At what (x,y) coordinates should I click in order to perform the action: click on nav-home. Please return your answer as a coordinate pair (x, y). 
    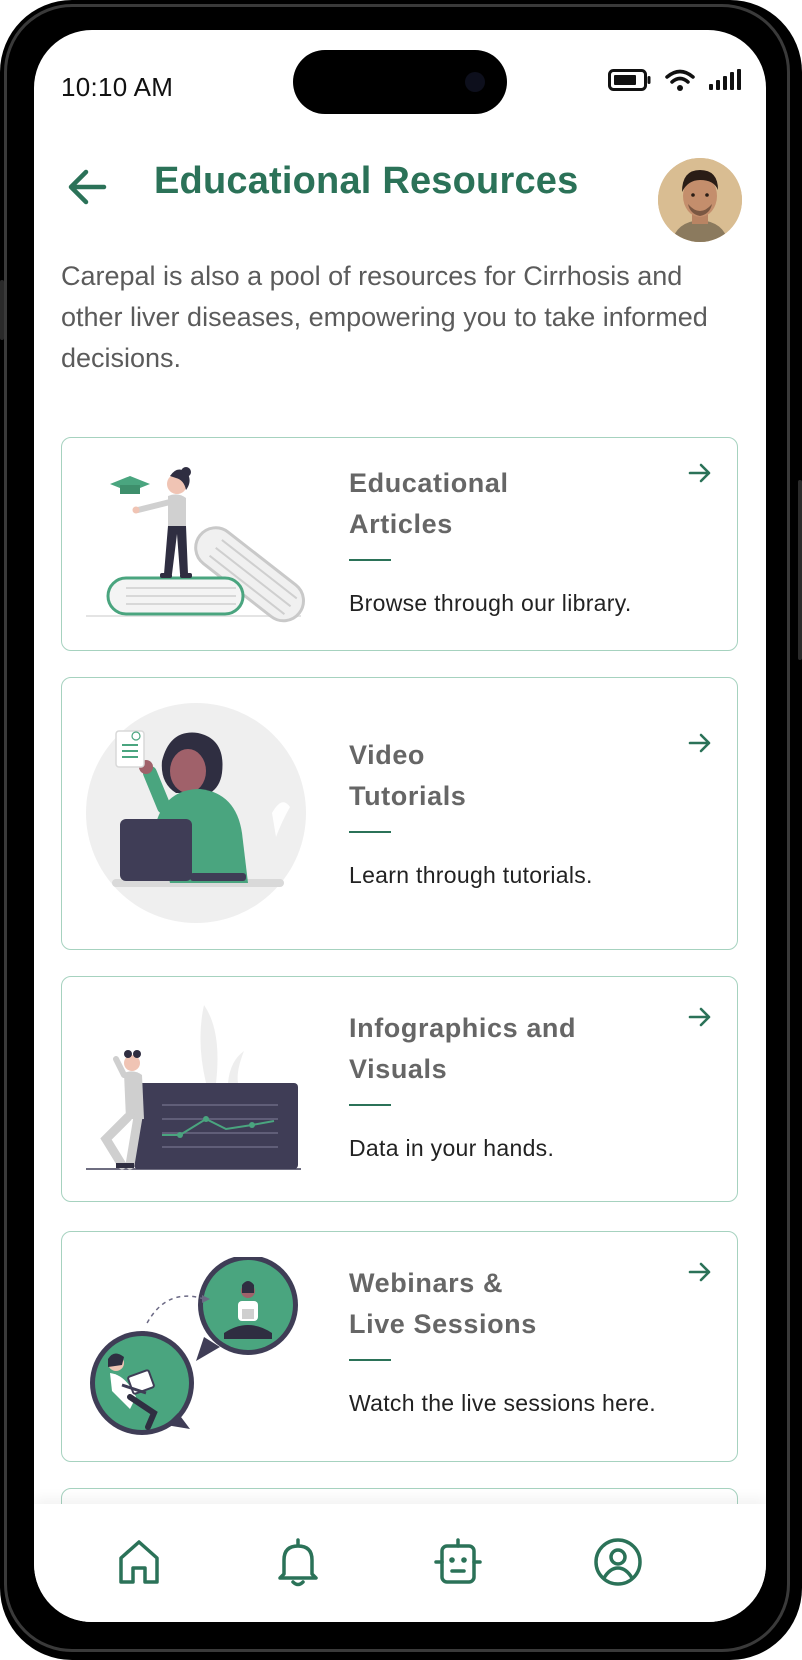
    Looking at the image, I should click on (139, 1562).